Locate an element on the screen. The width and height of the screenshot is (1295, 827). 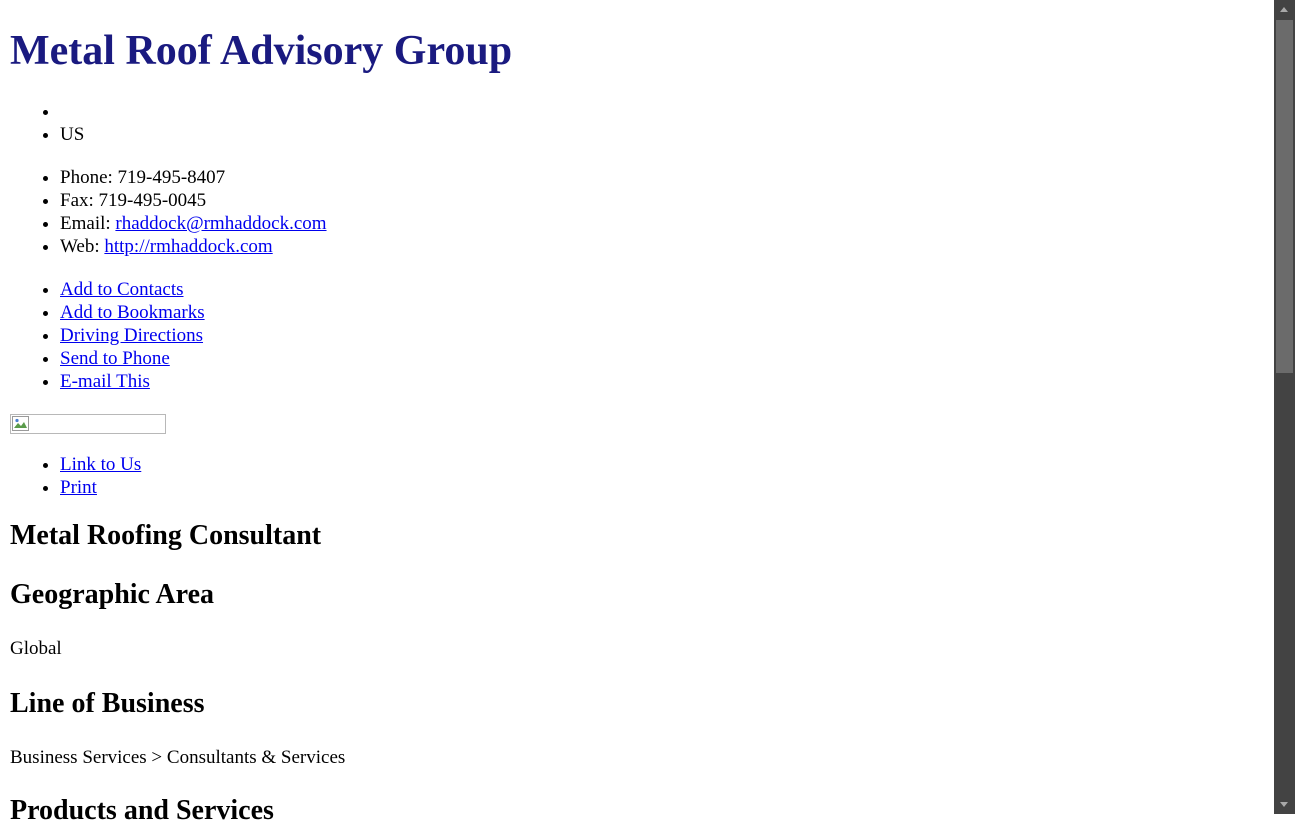
phone-label: Phone: is located at coordinates (86, 177).